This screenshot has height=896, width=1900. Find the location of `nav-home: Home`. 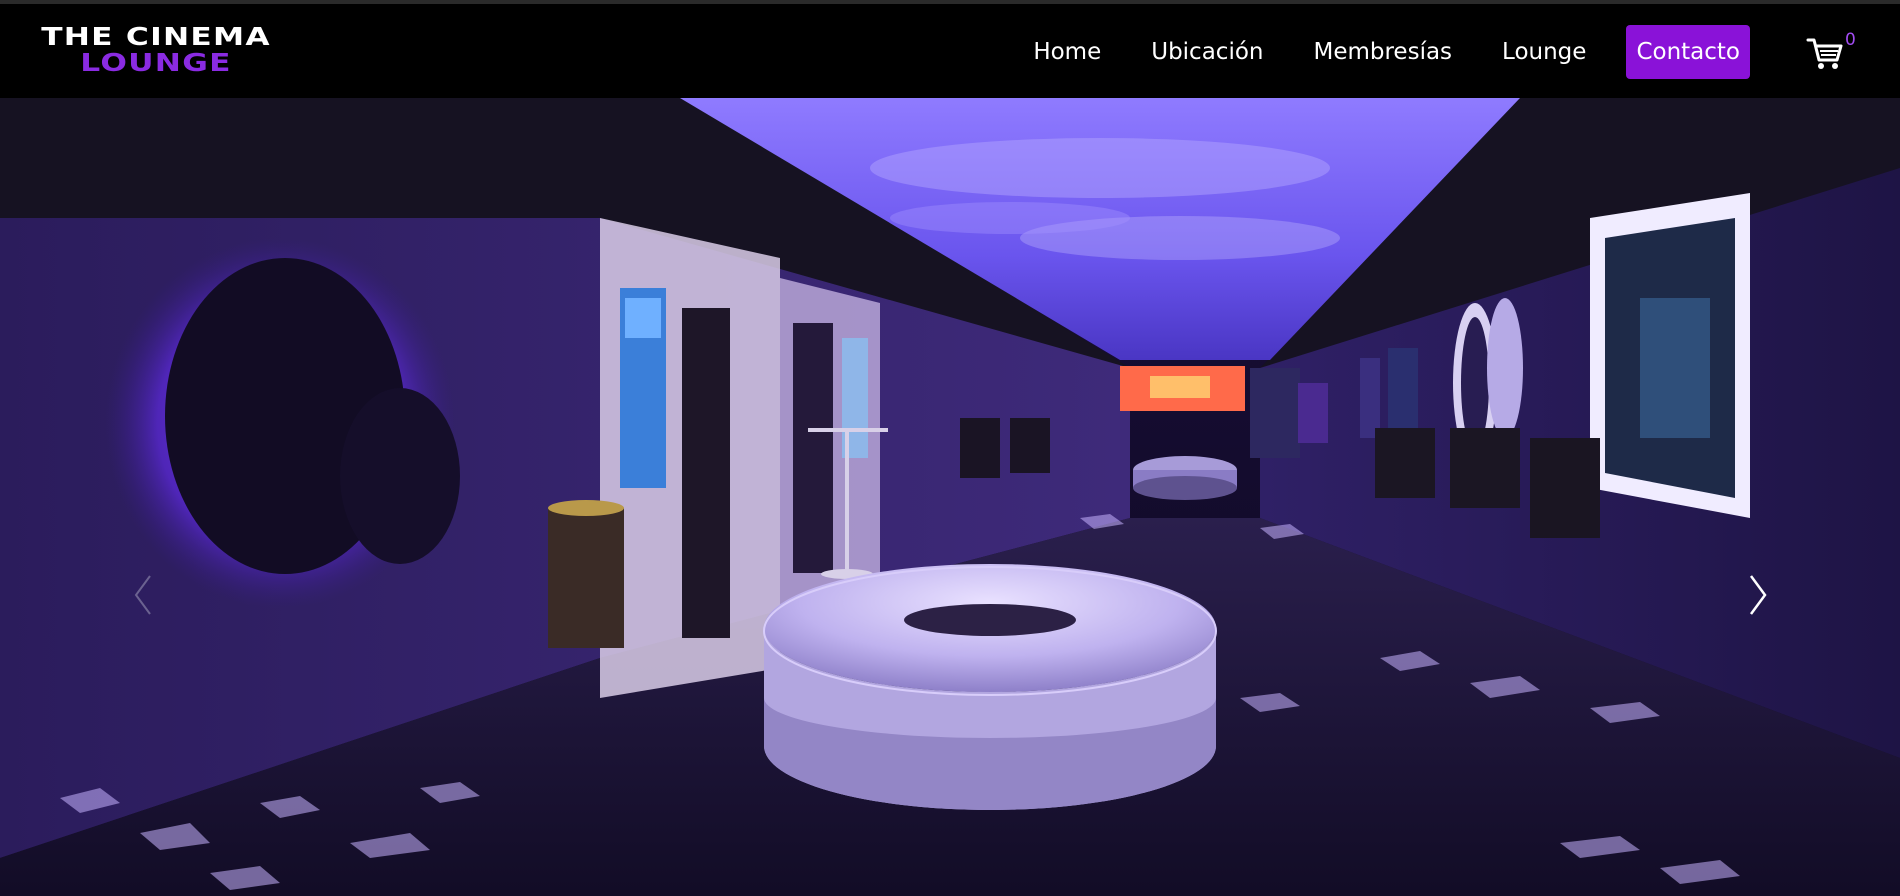

nav-home: Home is located at coordinates (1067, 52).